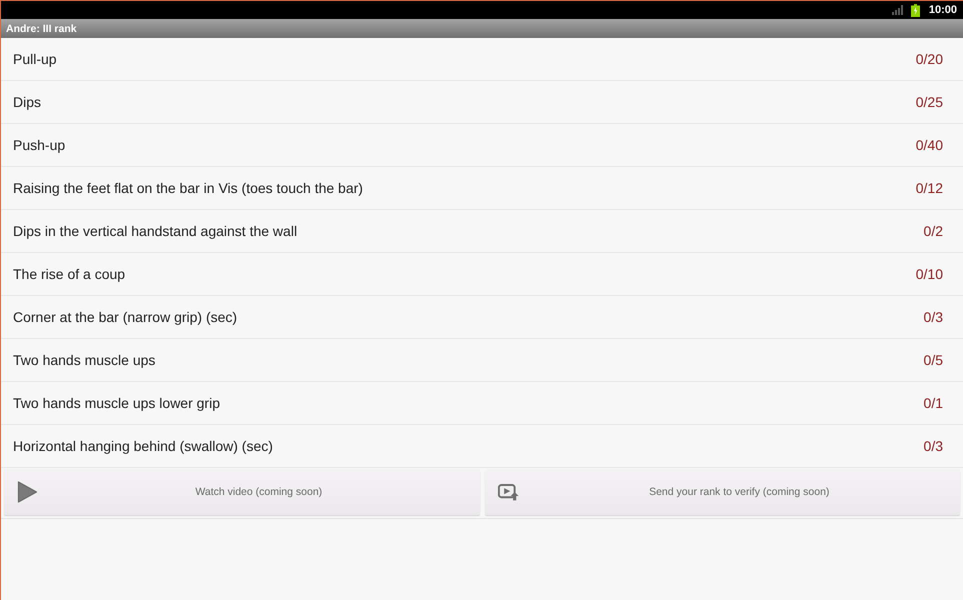  What do you see at coordinates (35, 59) in the screenshot?
I see `exercise-name: Pull-up` at bounding box center [35, 59].